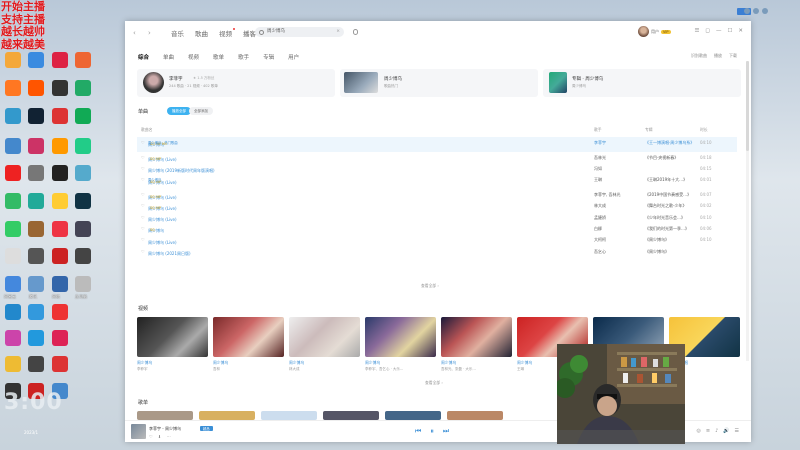 The width and height of the screenshot is (800, 450). I want to click on song-artist: 李菲宇, so click(600, 143).